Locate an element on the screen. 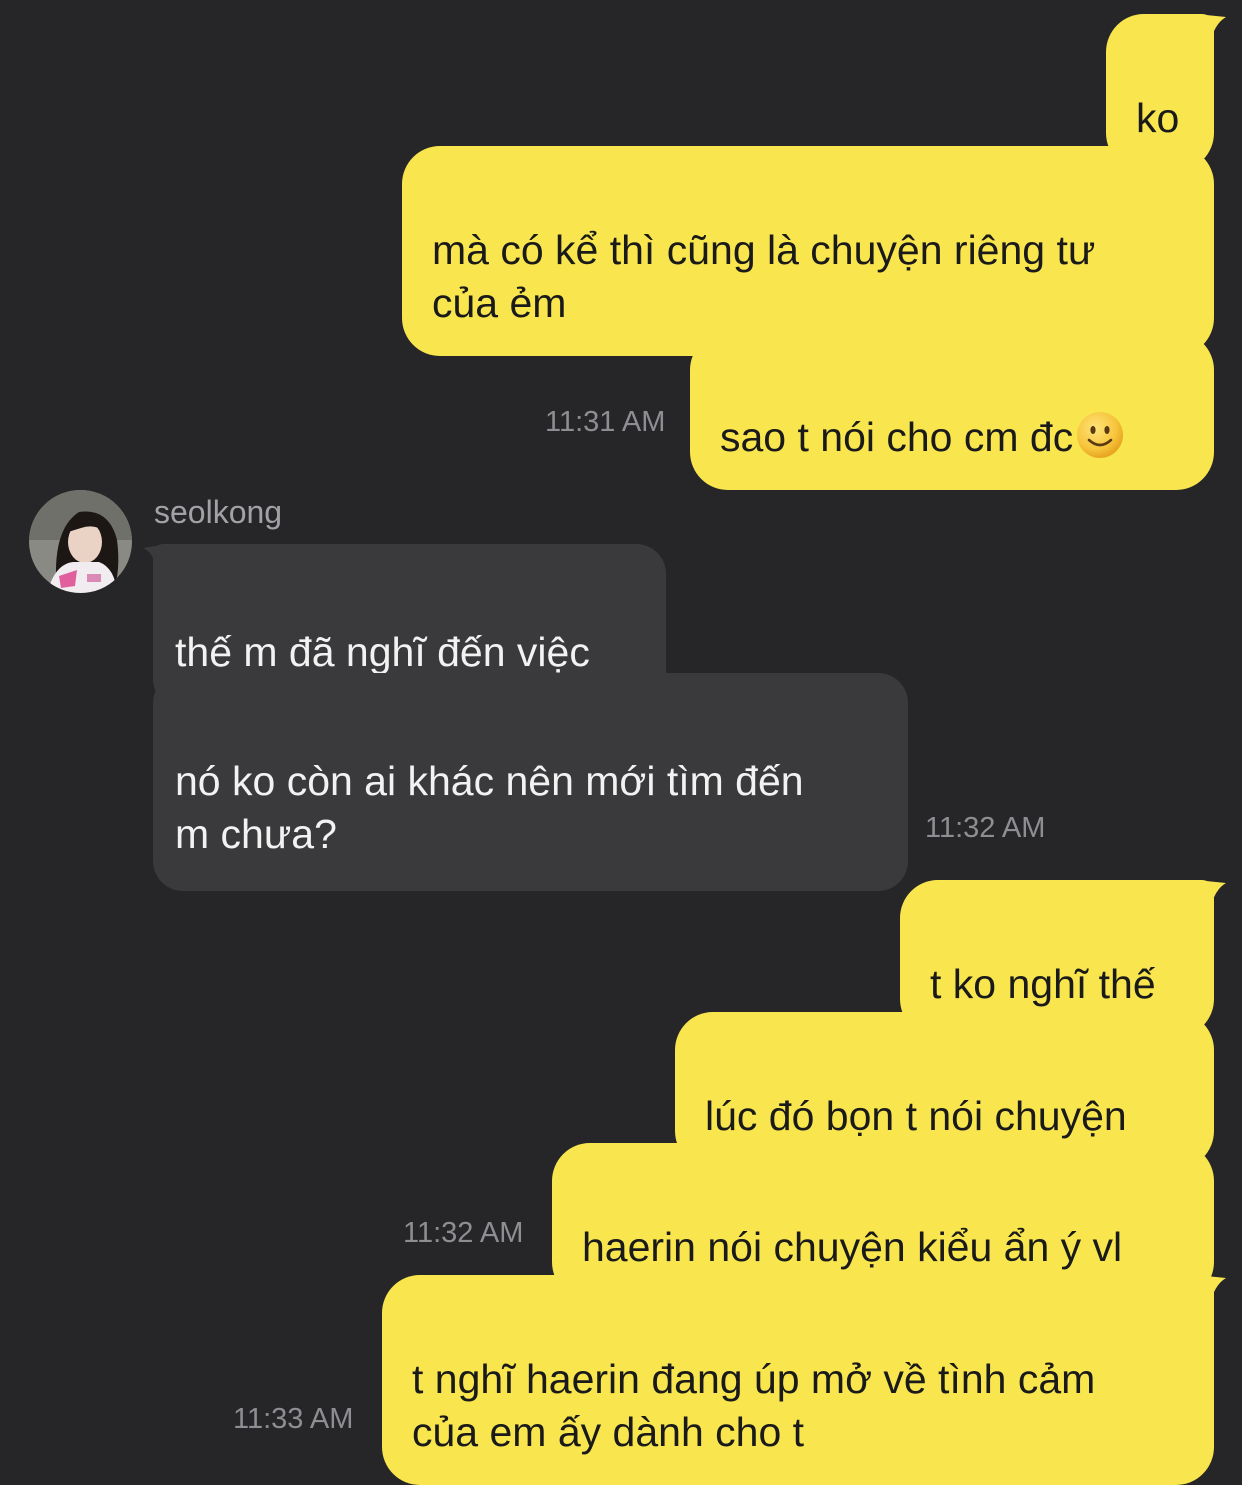 The image size is (1242, 1485). message-text: sao t nói cho cm đc is located at coordinates (897, 437).